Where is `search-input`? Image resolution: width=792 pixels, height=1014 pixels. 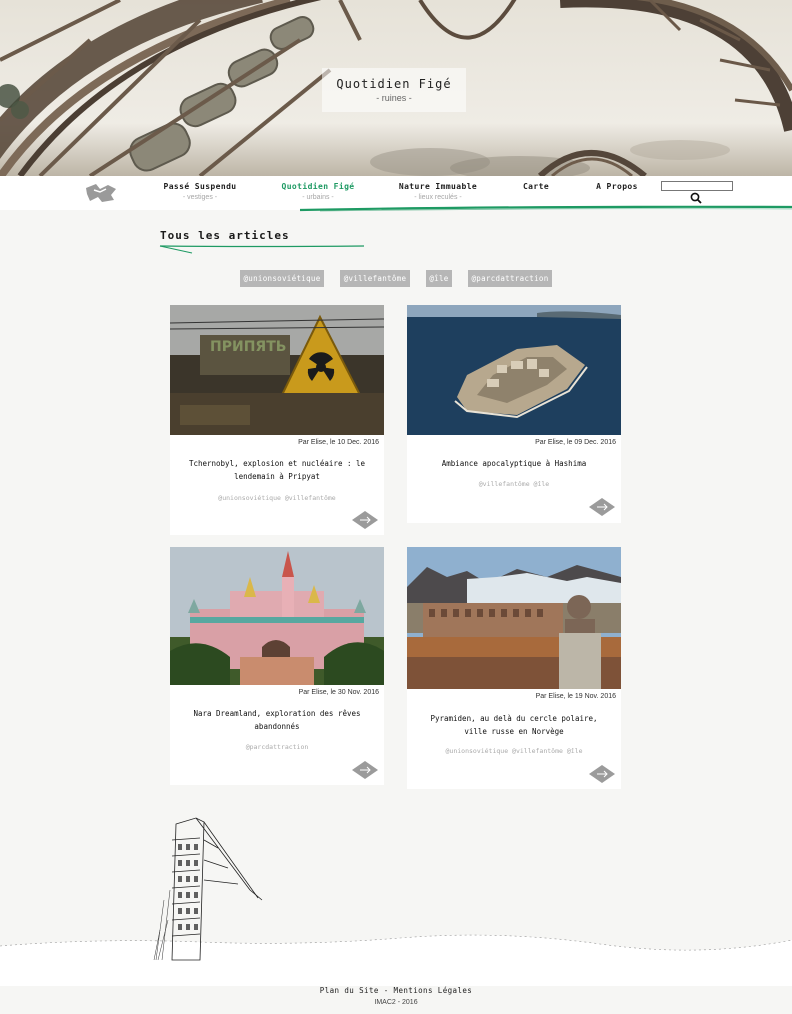
search-input is located at coordinates (697, 186).